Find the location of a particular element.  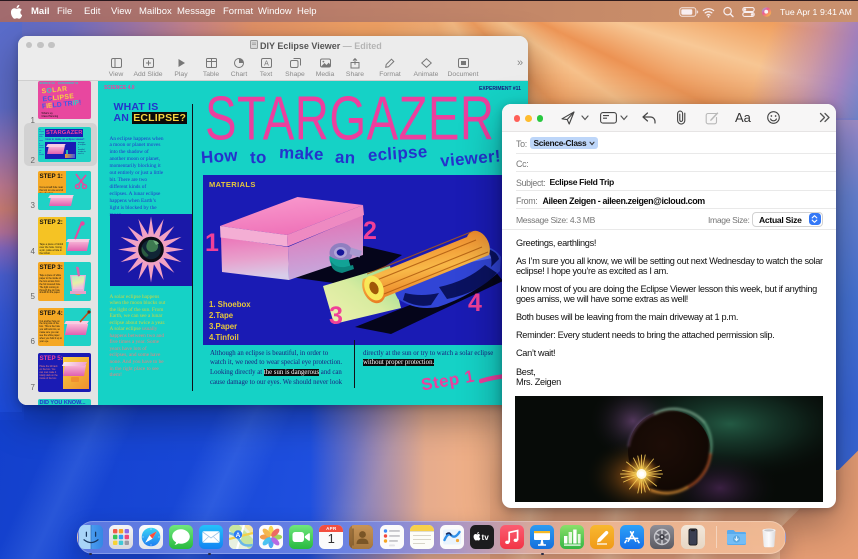

svg-text: 2 is located at coordinates (370, 231).